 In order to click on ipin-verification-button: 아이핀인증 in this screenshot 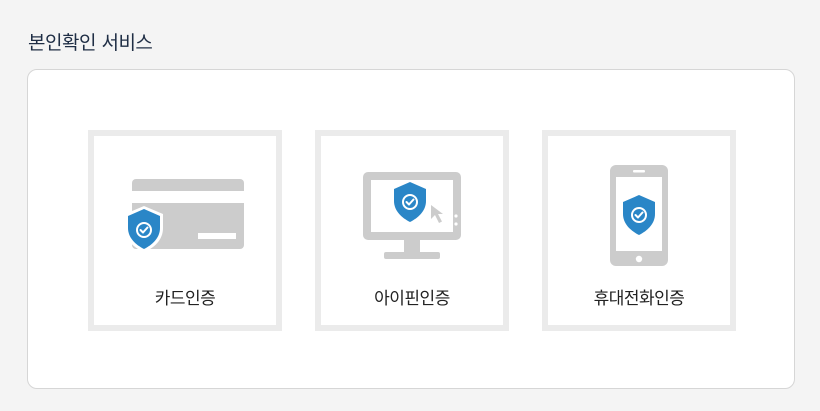, I will do `click(412, 230)`.